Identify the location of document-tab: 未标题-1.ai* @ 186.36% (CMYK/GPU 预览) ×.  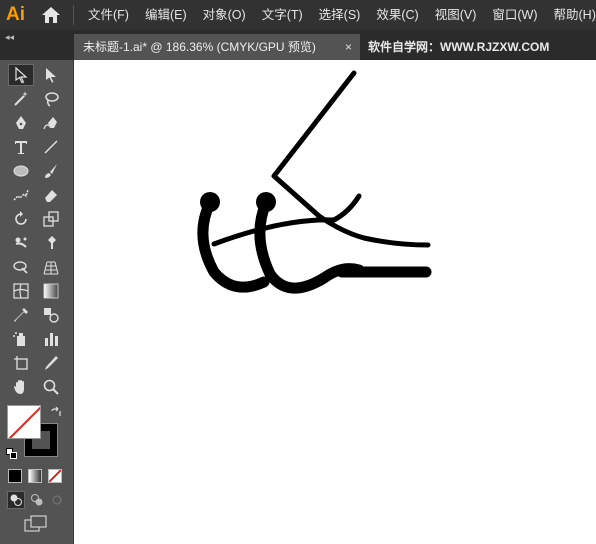
(217, 47).